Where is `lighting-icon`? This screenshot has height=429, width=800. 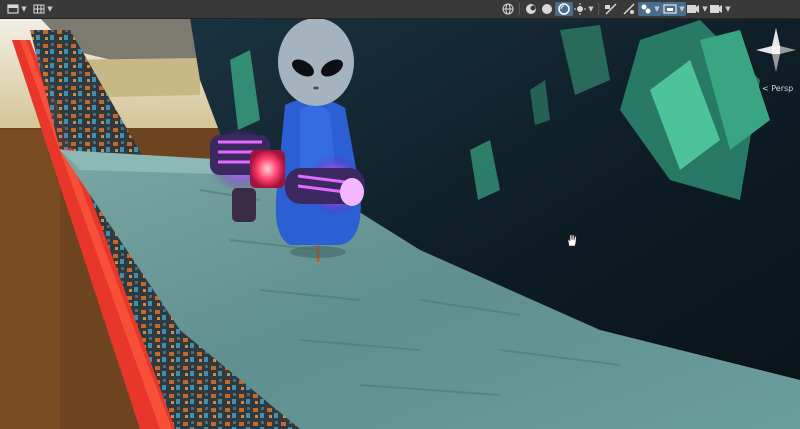
lighting-icon is located at coordinates (629, 9).